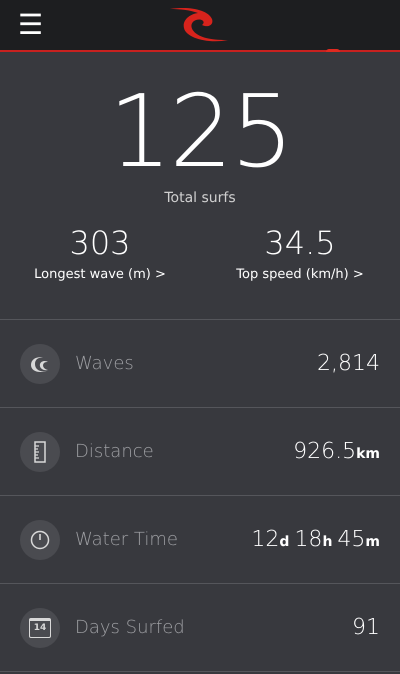  What do you see at coordinates (336, 452) in the screenshot?
I see `stat-value: 926.5 km` at bounding box center [336, 452].